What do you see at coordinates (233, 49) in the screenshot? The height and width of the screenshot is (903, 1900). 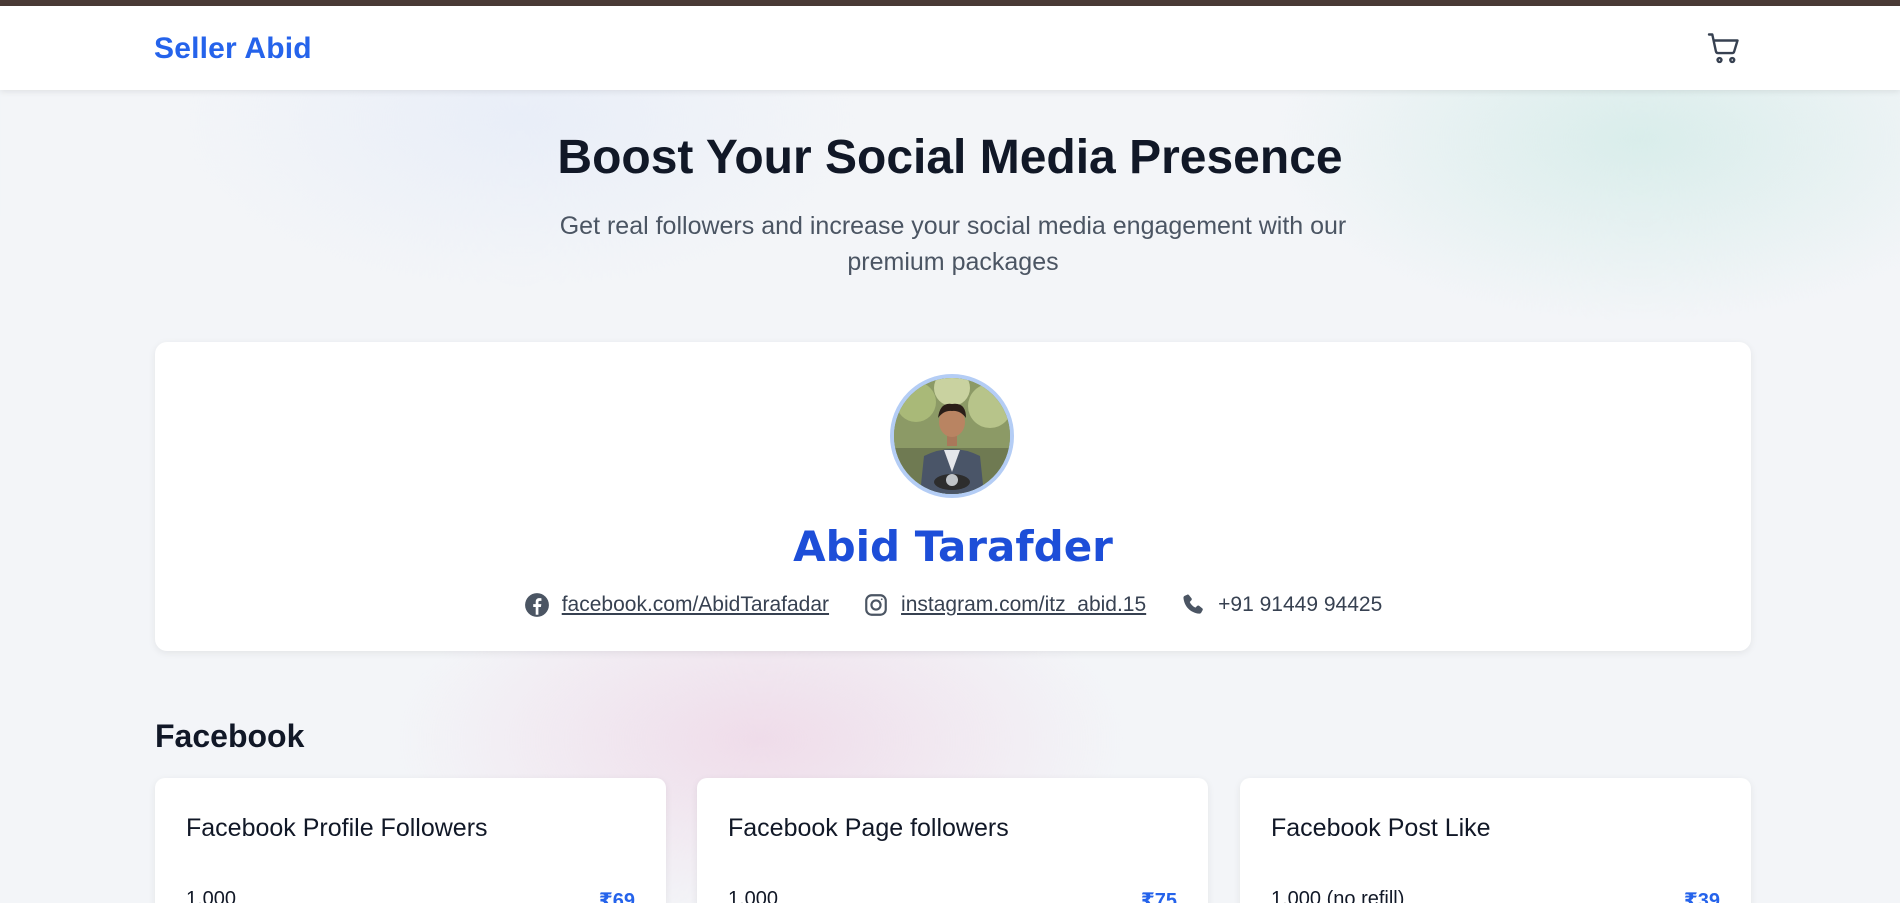 I see `brand-logo: Seller Abid` at bounding box center [233, 49].